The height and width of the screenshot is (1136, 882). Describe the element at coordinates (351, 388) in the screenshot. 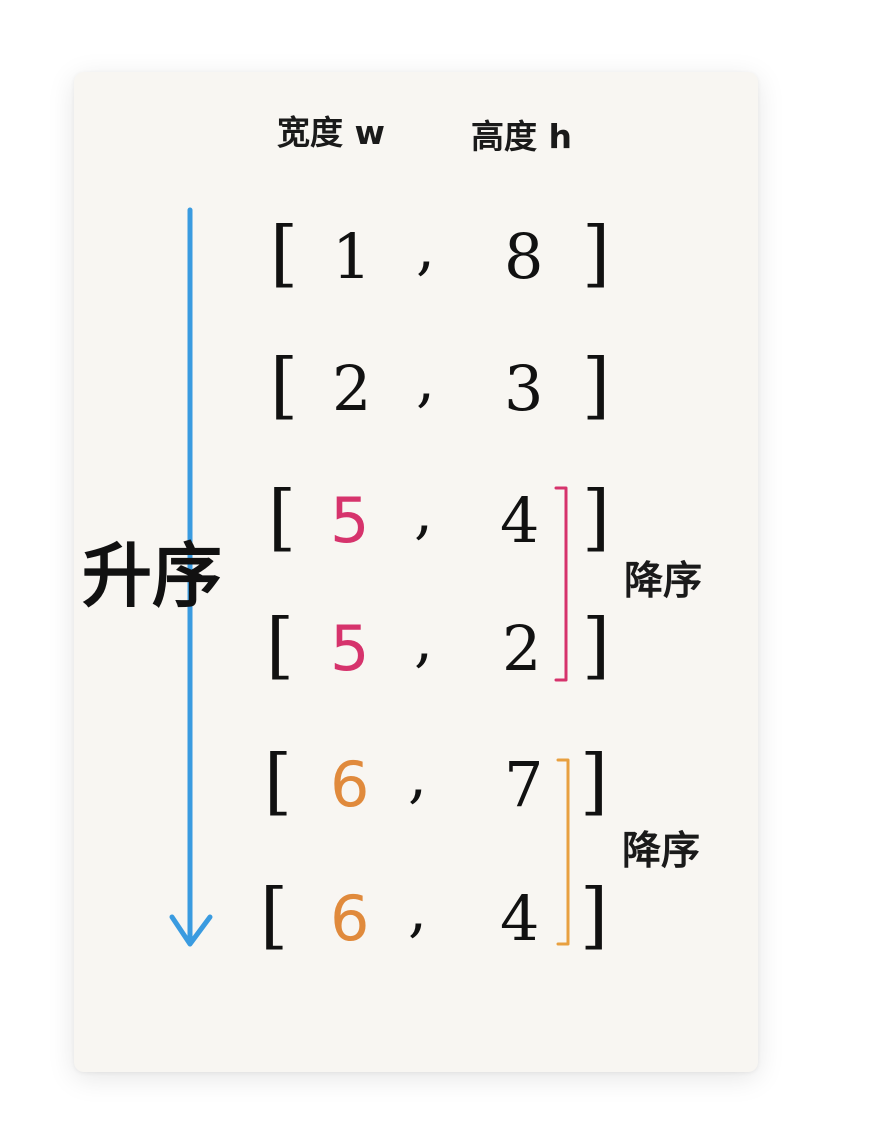

I see `width-value: 2` at that location.